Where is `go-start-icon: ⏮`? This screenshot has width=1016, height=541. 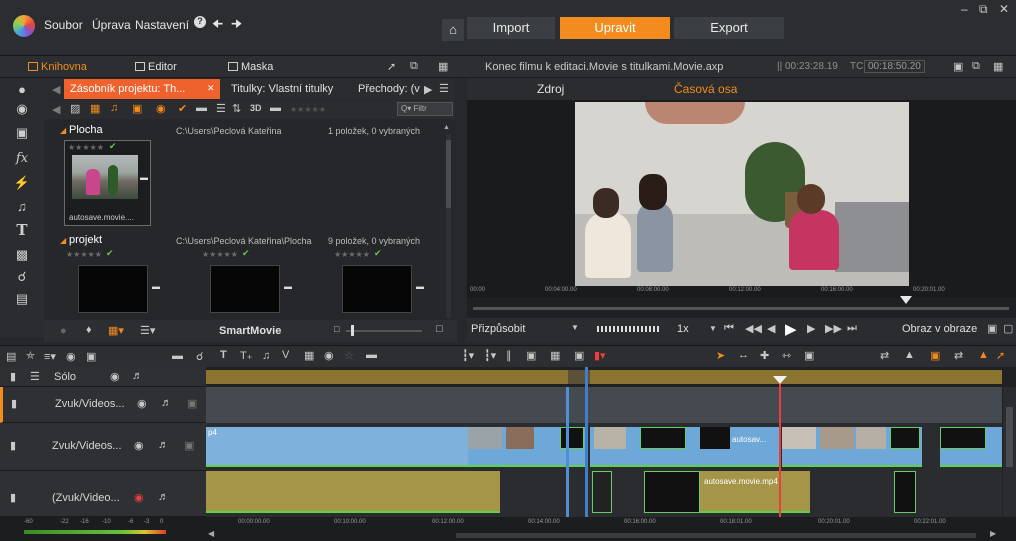 go-start-icon: ⏮ is located at coordinates (729, 328).